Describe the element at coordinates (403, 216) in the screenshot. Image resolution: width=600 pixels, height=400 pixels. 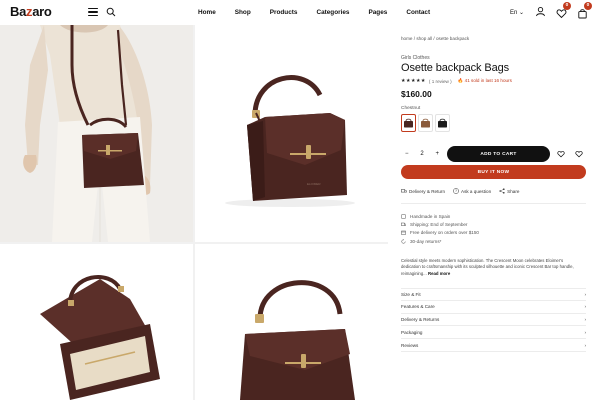
I see `hand-icon` at that location.